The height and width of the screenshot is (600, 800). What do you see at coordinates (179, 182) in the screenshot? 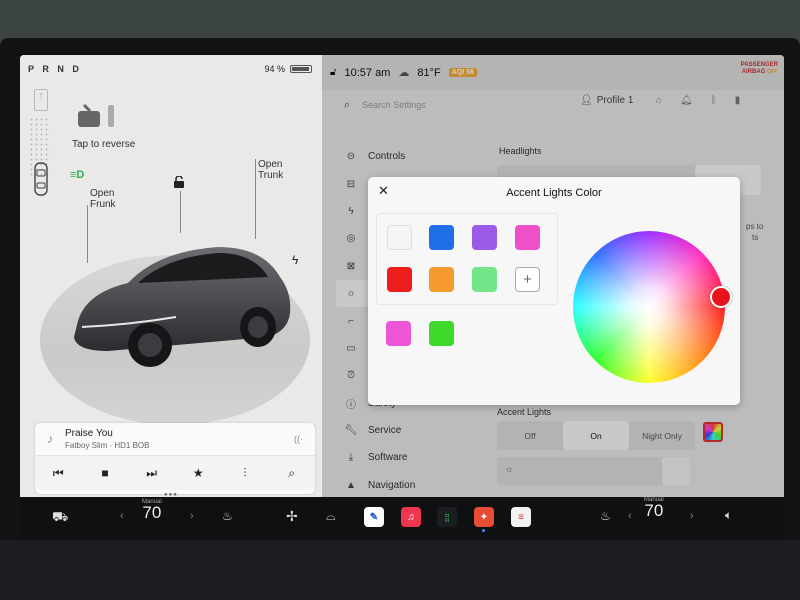
I see `unlocked-icon` at bounding box center [179, 182].